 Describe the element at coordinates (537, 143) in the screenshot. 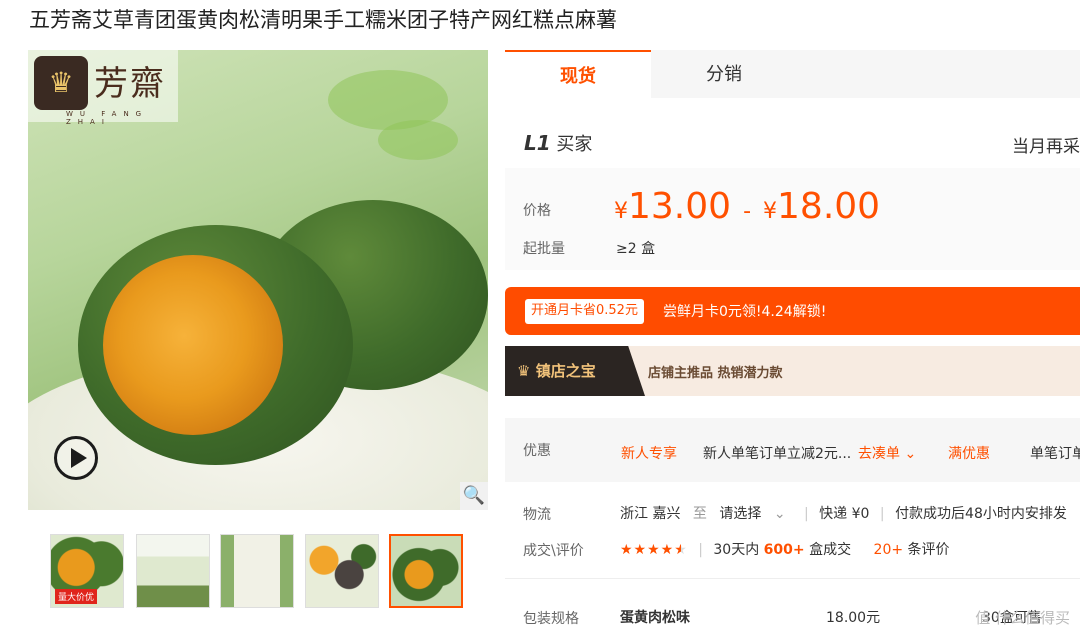

I see `buyer-level-badge: L1` at that location.